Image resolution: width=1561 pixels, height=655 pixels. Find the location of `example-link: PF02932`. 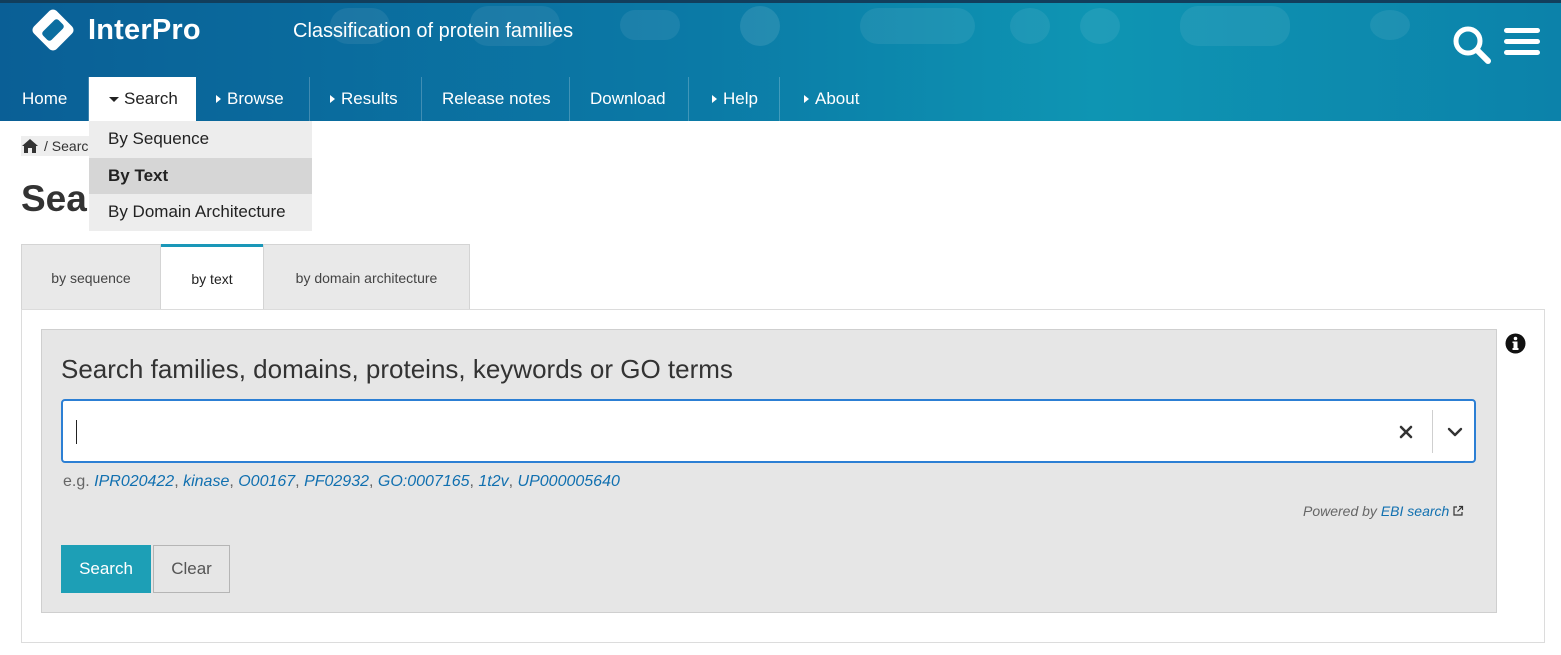

example-link: PF02932 is located at coordinates (336, 481).